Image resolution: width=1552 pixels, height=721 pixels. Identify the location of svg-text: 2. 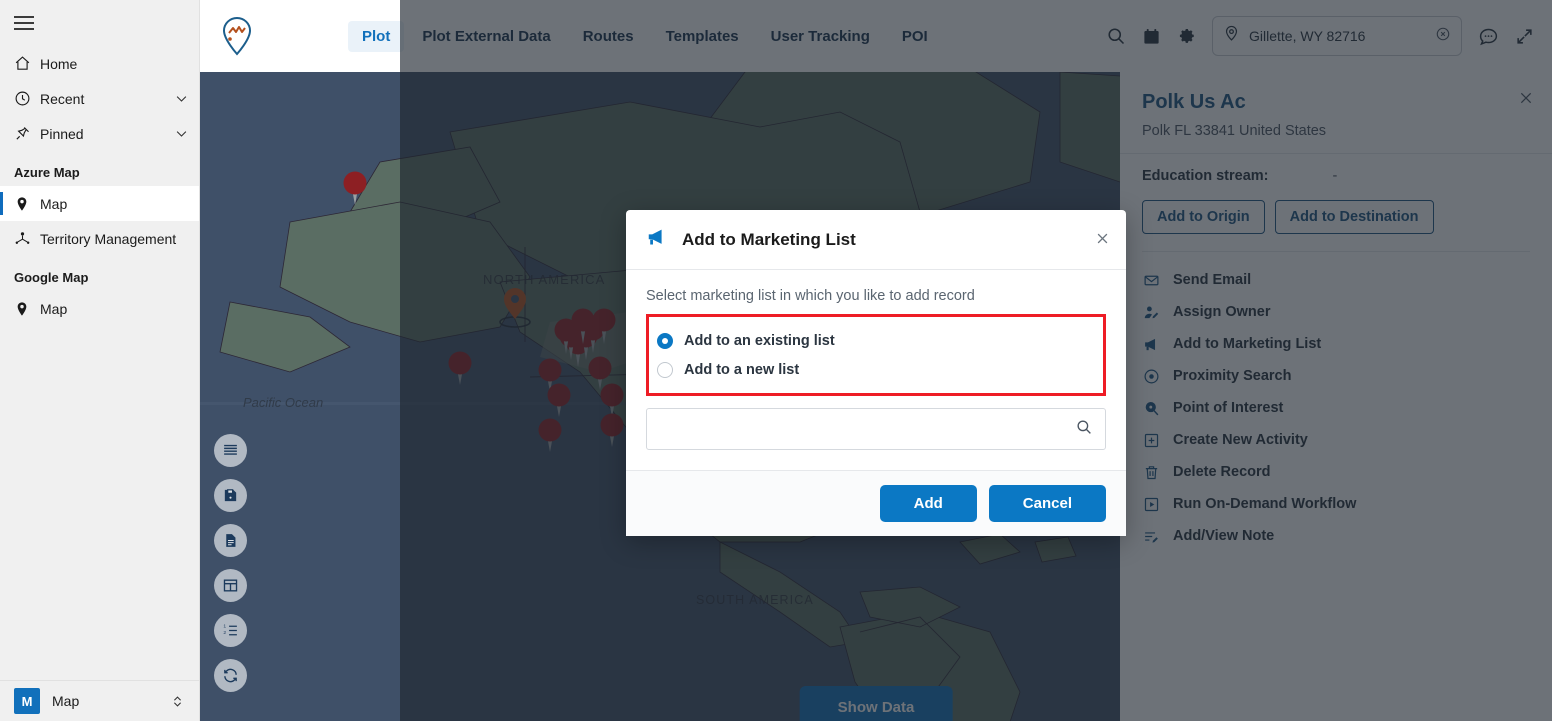
(224, 633).